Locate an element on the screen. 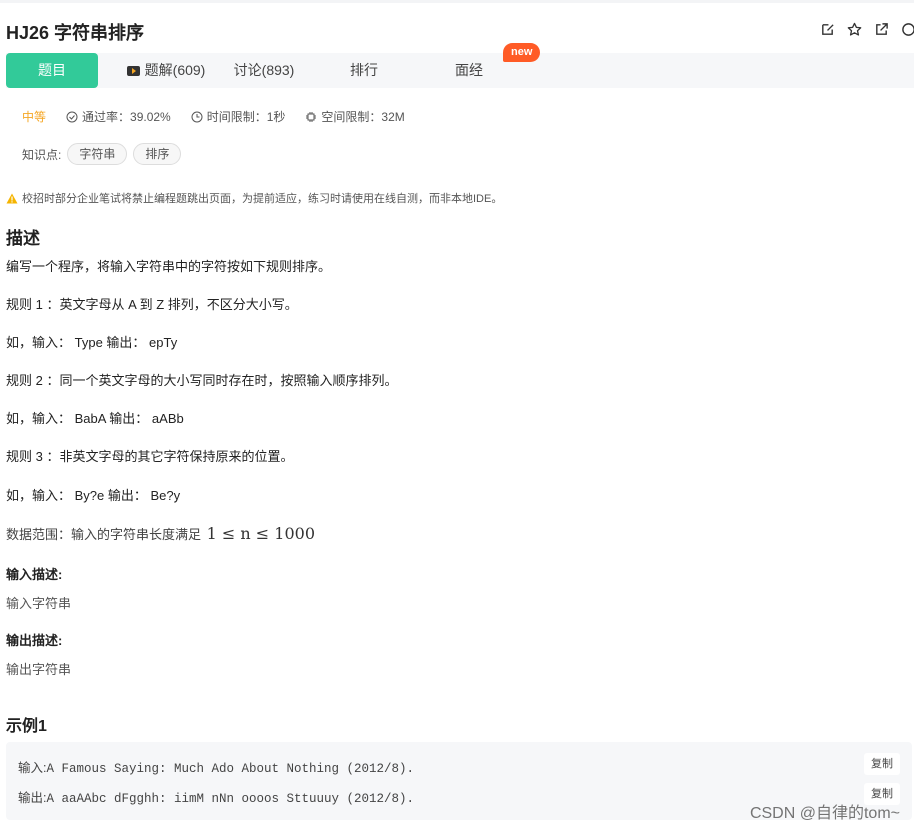 The height and width of the screenshot is (828, 914). input-desc-heading: 输入描述: is located at coordinates (34, 574).